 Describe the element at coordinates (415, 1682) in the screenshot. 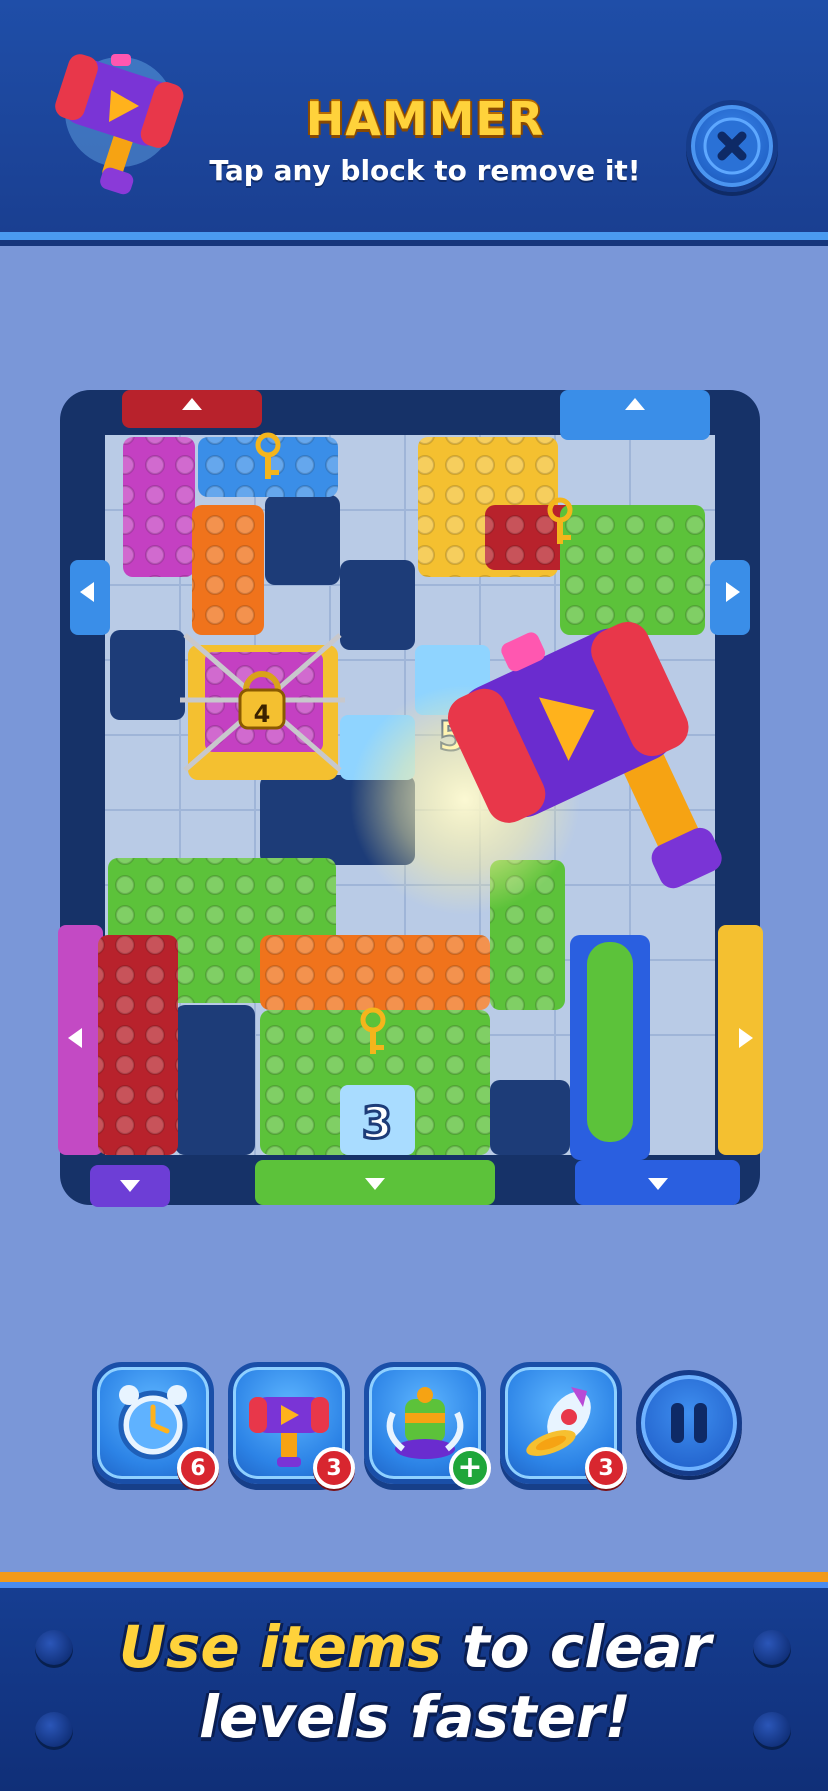

I see `promo-text: Use items to clear levels faster!` at that location.